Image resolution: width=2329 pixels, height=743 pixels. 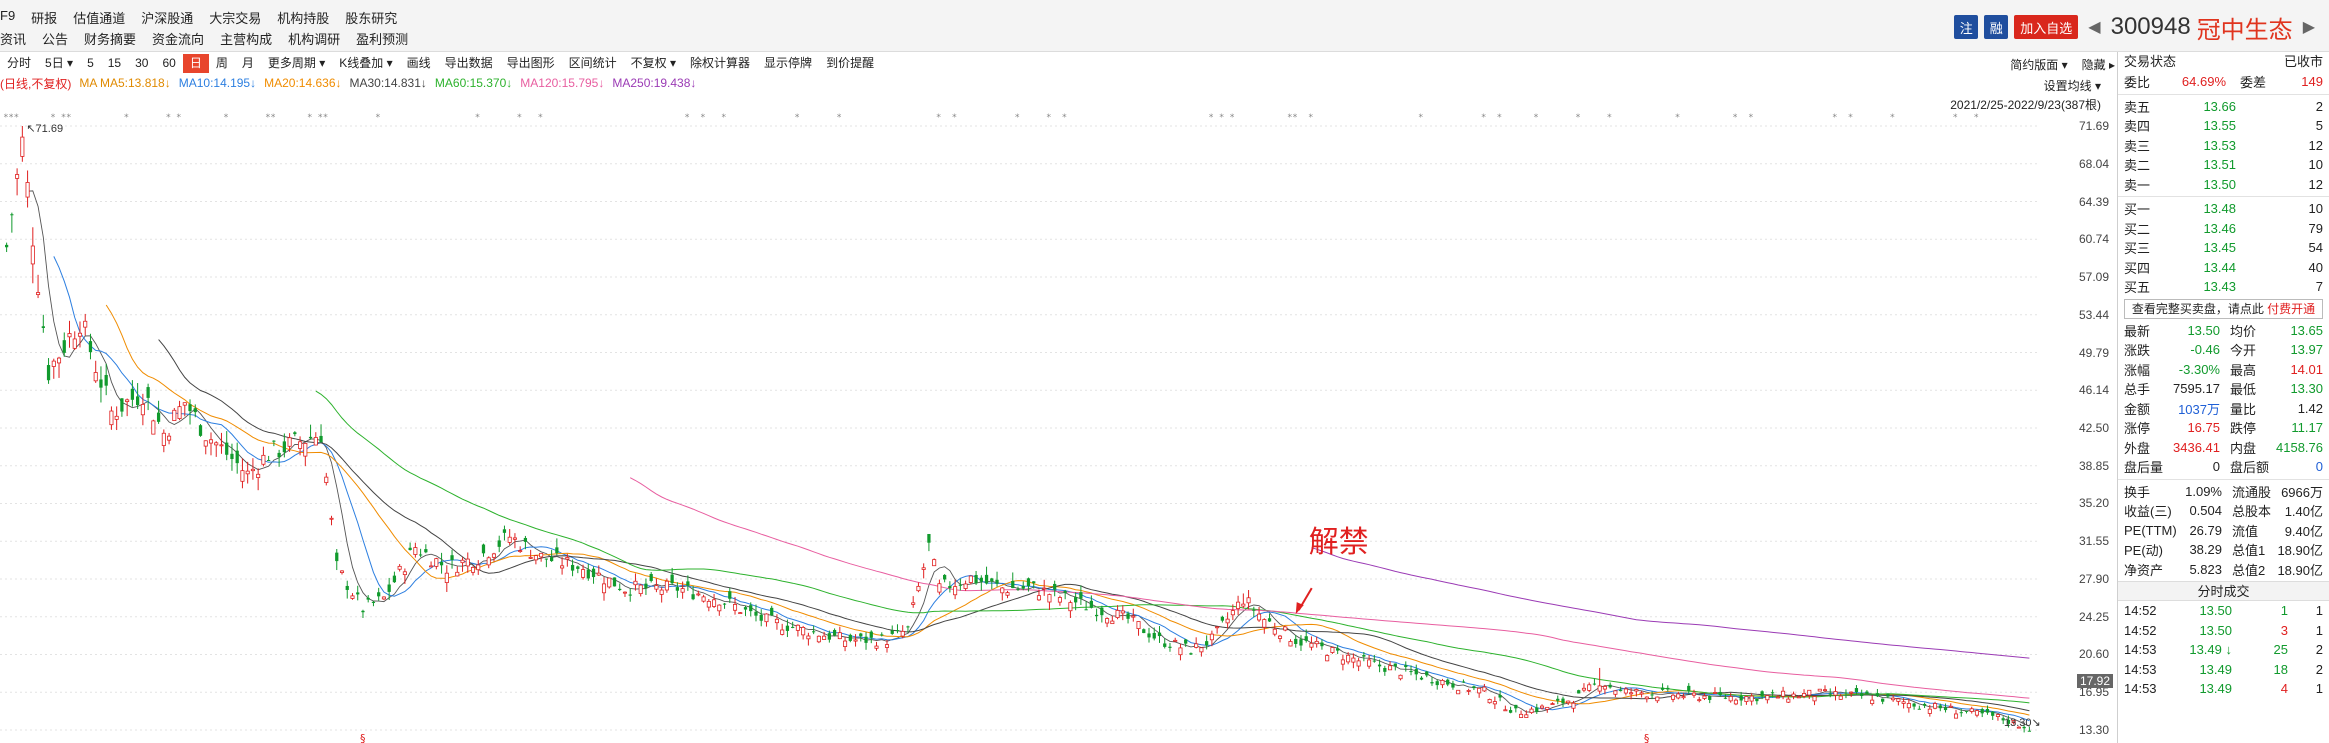 I want to click on menu-item: 资讯, so click(x=16, y=38).